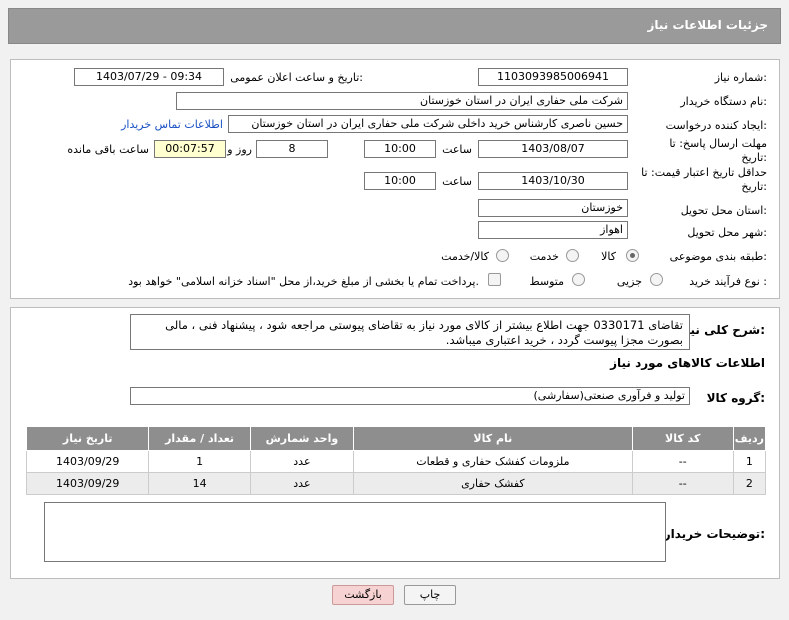 The height and width of the screenshot is (620, 789). Describe the element at coordinates (608, 256) in the screenshot. I see `category-option-goods: کالا` at that location.